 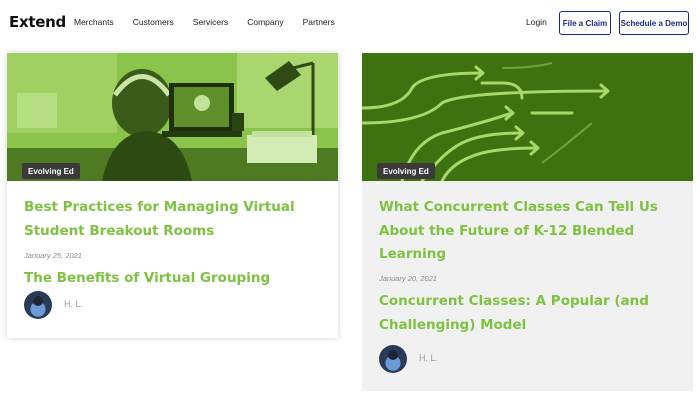 What do you see at coordinates (507, 230) in the screenshot?
I see `article-title-line: About the Future of K-12 Blended` at bounding box center [507, 230].